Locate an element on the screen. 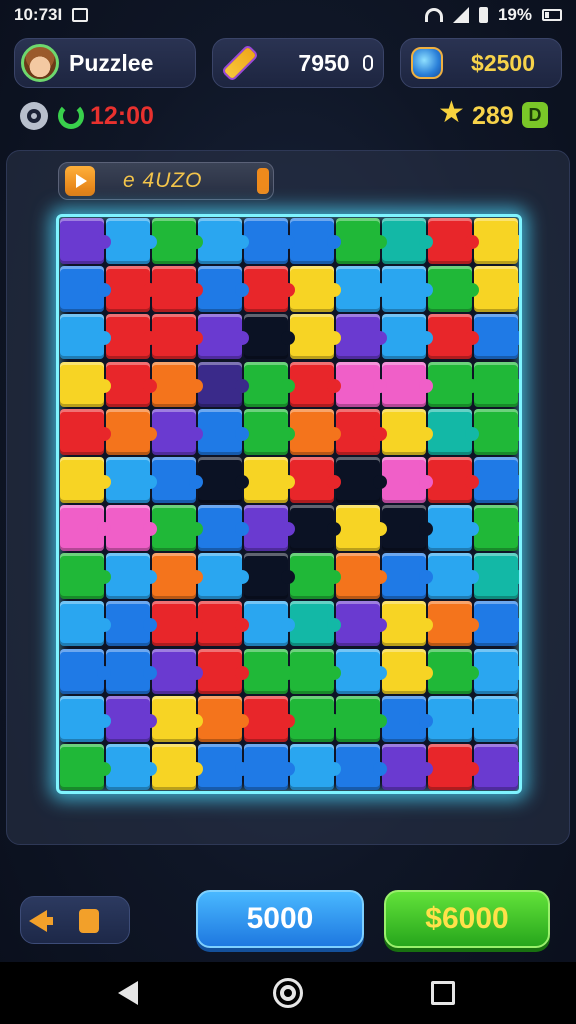 The width and height of the screenshot is (576, 1024). refresh-icon is located at coordinates (71, 116).